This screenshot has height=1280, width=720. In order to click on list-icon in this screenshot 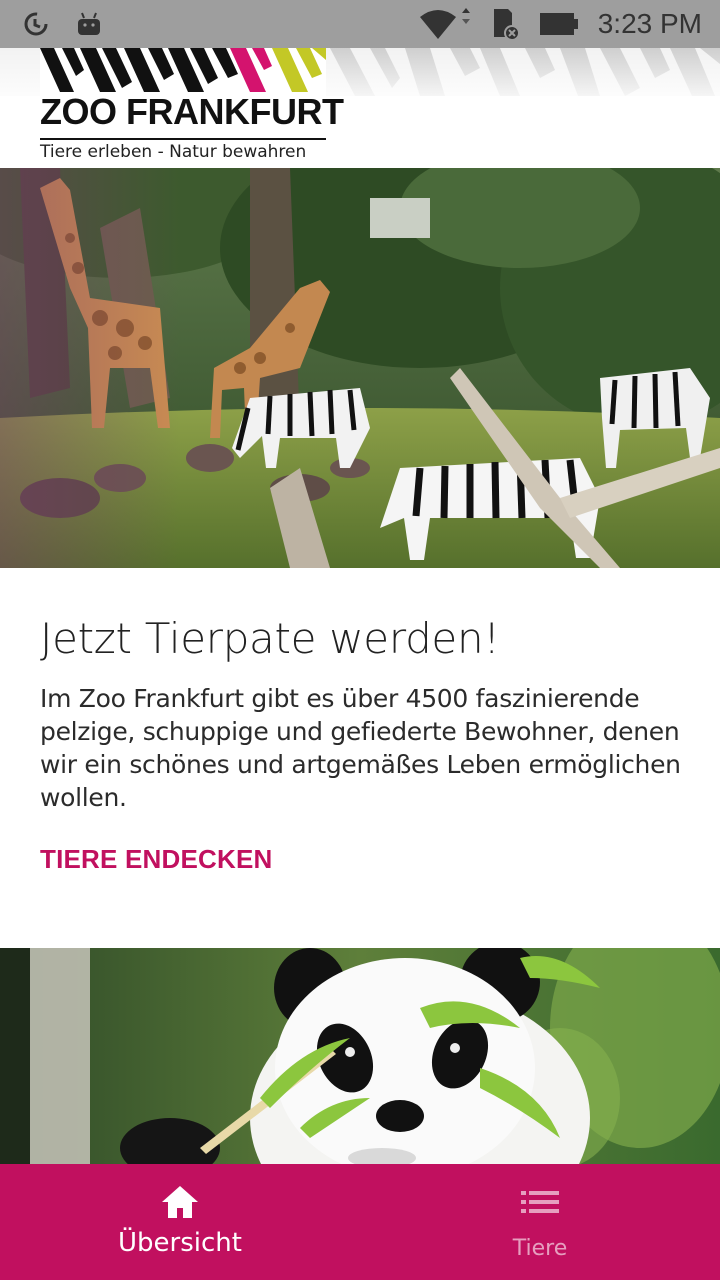, I will do `click(540, 1202)`.